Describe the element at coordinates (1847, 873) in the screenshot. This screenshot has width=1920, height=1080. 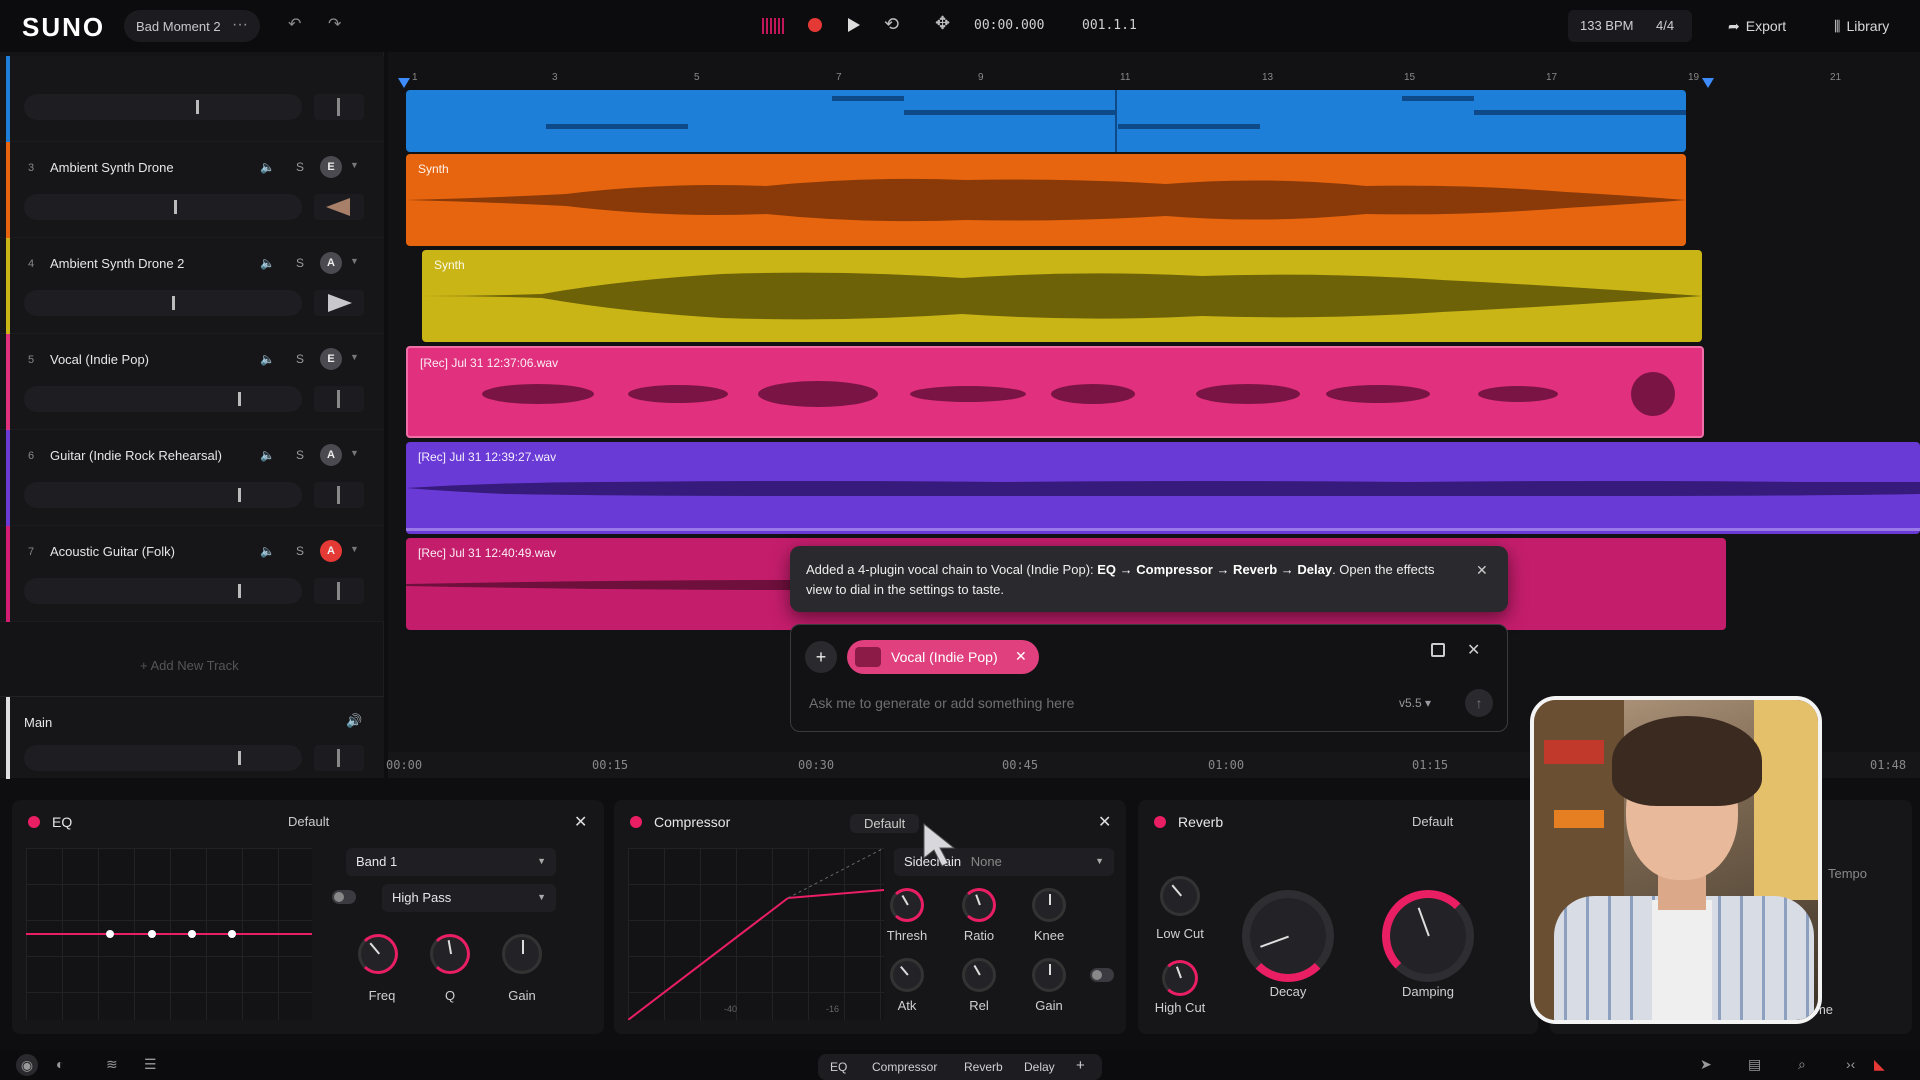
I see `tempo-sync-button: Tempo` at that location.